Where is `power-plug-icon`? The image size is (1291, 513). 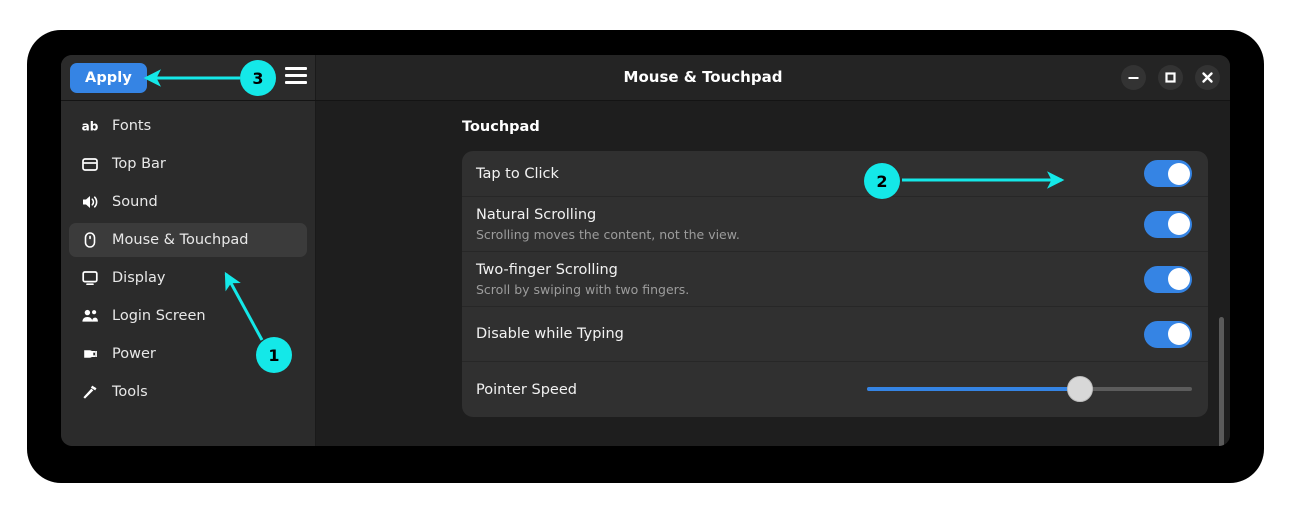 power-plug-icon is located at coordinates (90, 354).